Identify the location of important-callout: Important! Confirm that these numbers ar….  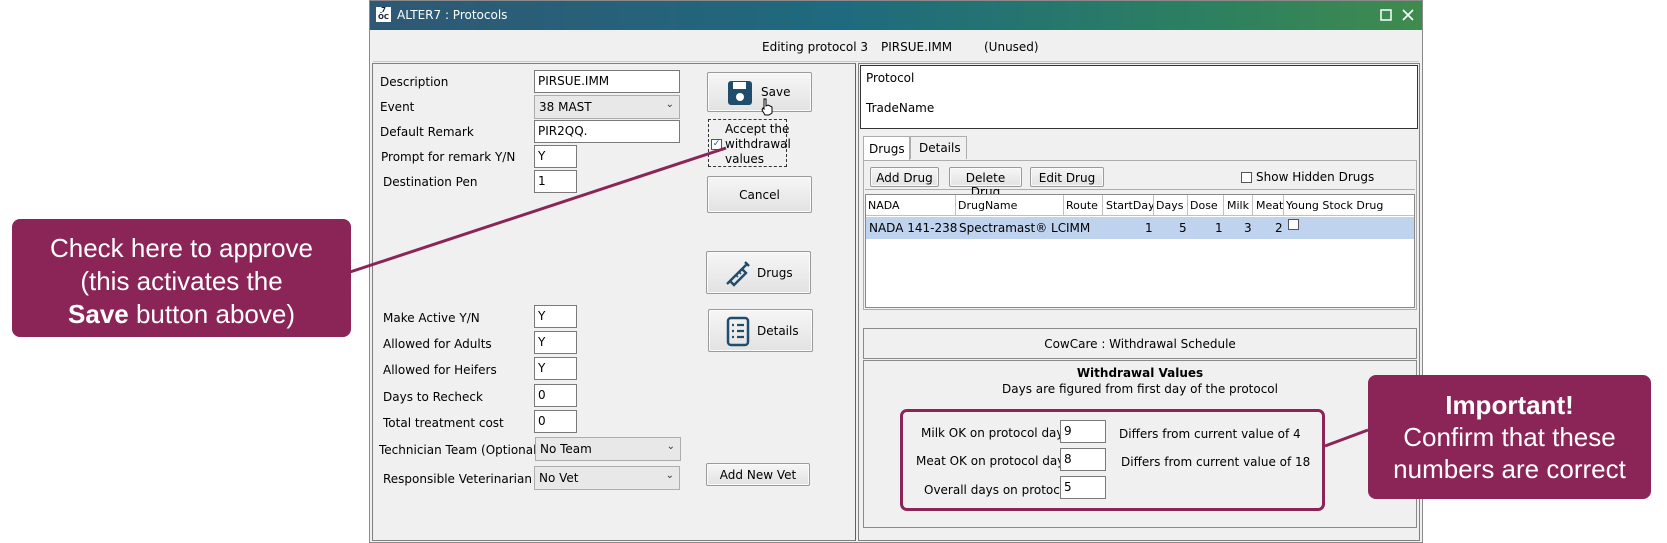
(1509, 437).